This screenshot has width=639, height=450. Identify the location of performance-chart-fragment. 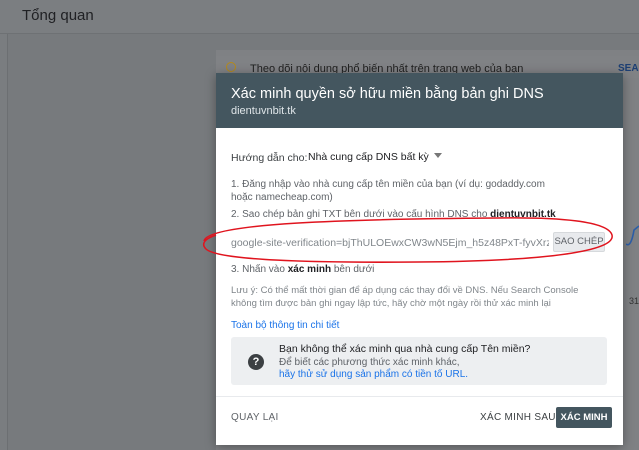
(632, 235).